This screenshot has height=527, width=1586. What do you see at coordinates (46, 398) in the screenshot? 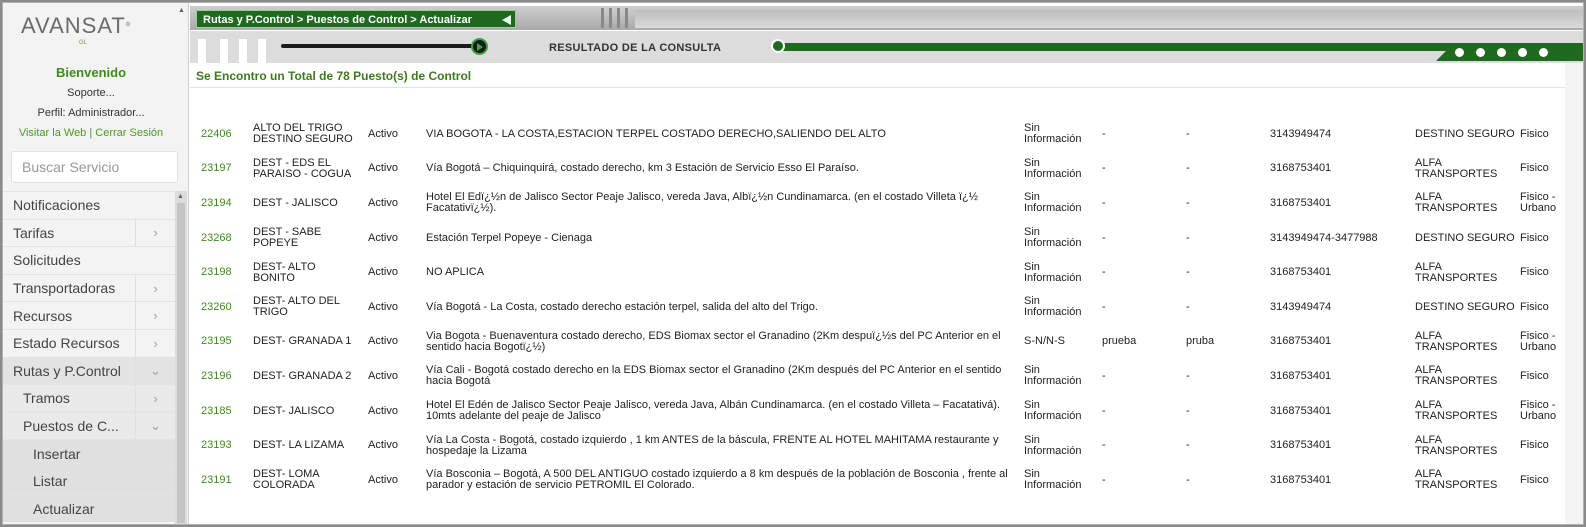
I see `sidebar-item-label: Tramos` at bounding box center [46, 398].